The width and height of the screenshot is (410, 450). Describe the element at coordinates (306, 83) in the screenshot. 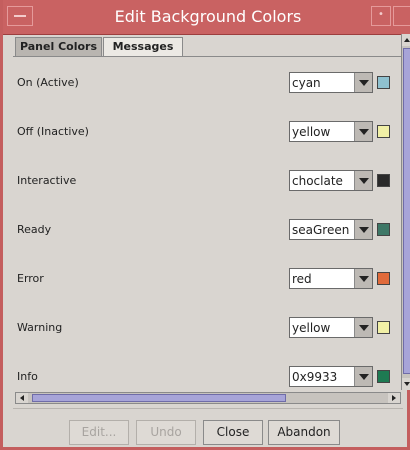

I see `select-value: cyan` at that location.